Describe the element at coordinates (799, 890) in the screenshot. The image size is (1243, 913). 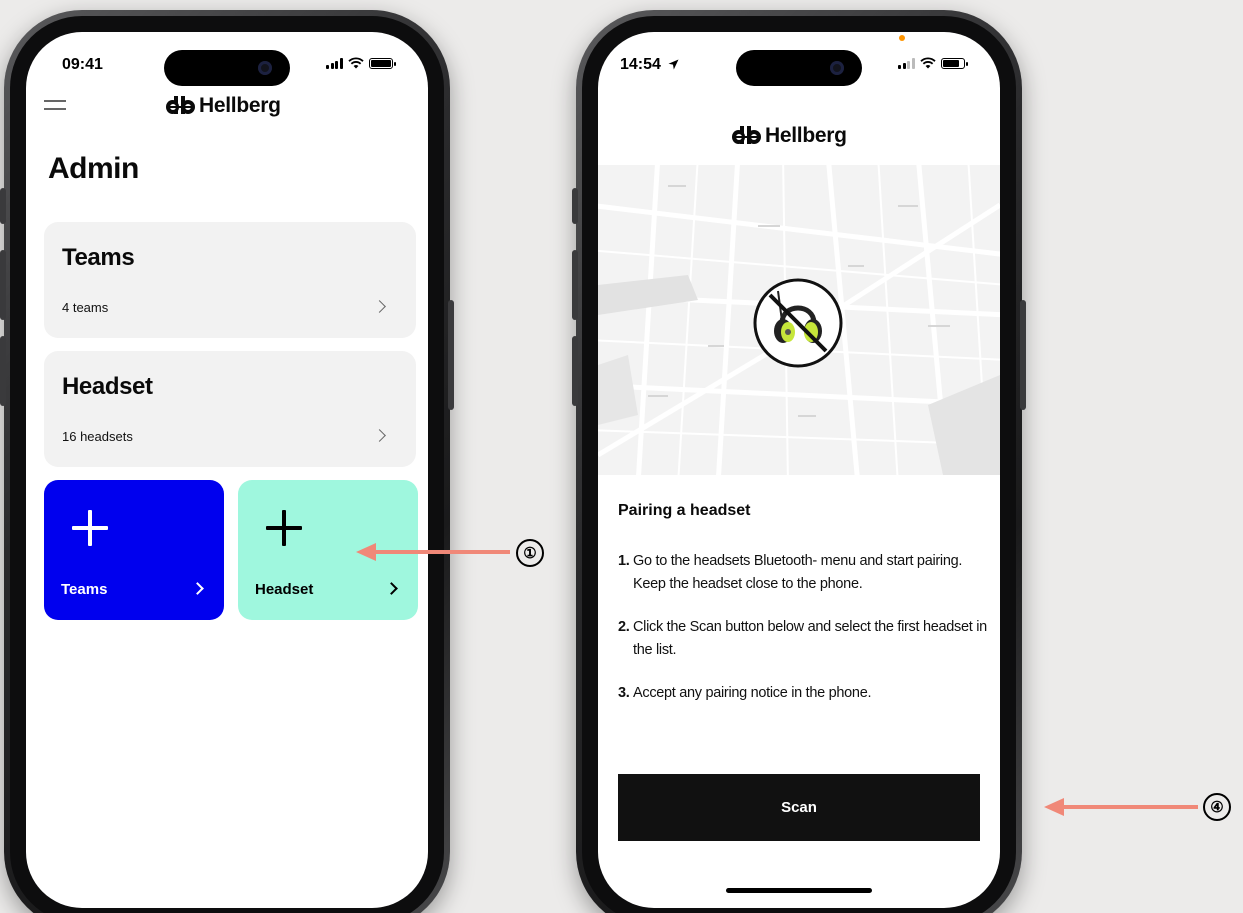
I see `home-indicator` at that location.